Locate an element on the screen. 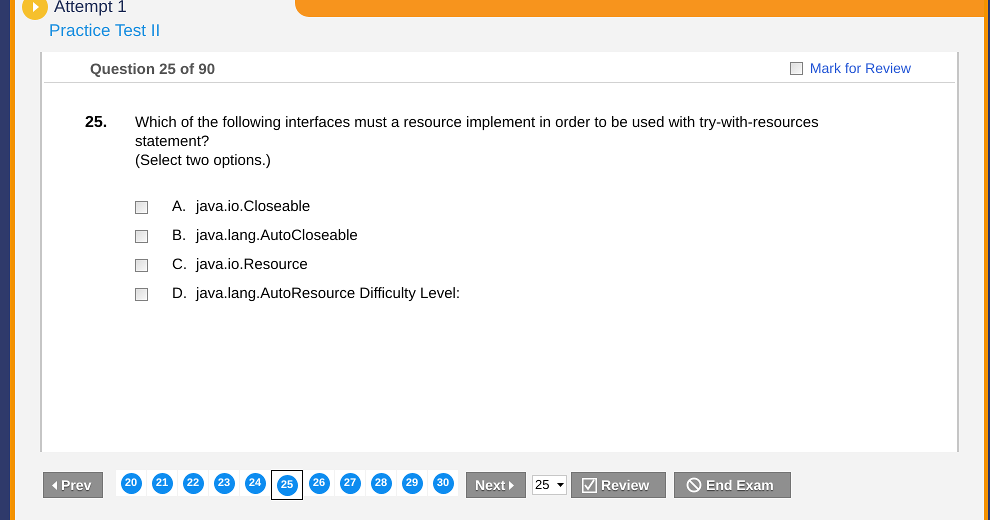 This screenshot has width=990, height=520. question-heading: Question 25 of 90 is located at coordinates (153, 70).